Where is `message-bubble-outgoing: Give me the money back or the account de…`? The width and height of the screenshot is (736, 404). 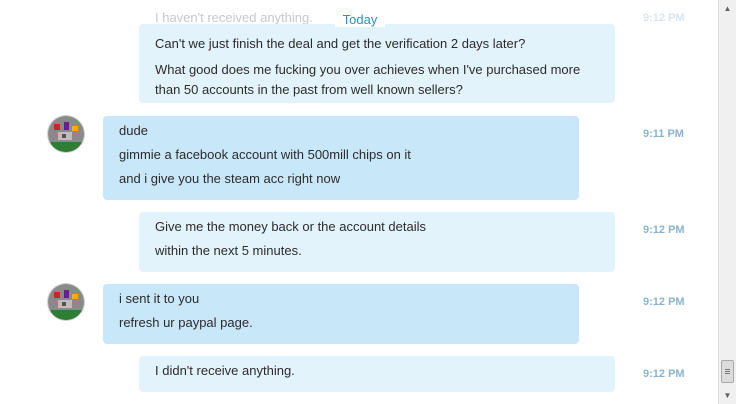 message-bubble-outgoing: Give me the money back or the account de… is located at coordinates (377, 242).